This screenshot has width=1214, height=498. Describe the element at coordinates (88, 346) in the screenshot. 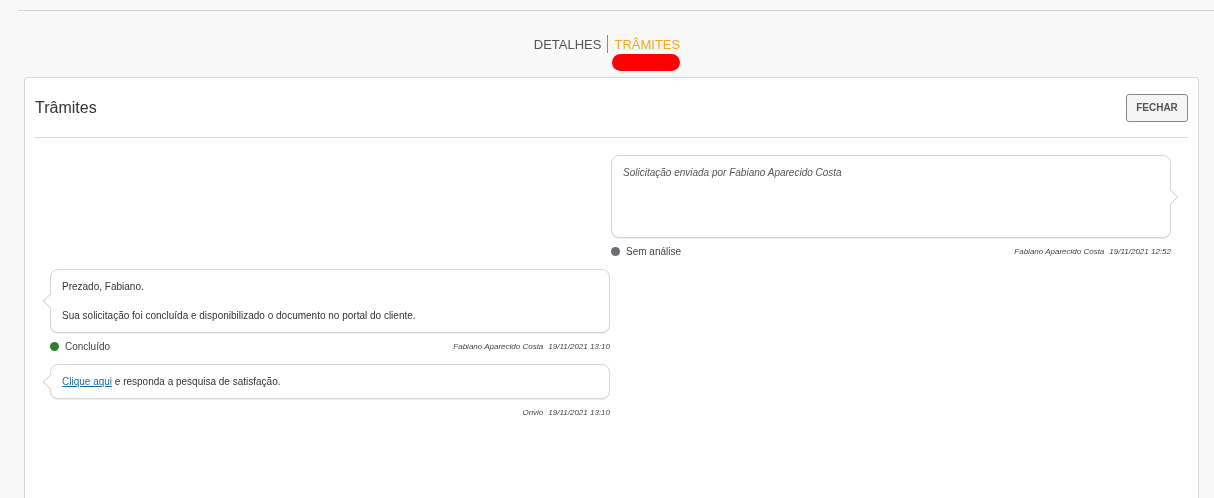

I see `status-label: Concluído` at that location.